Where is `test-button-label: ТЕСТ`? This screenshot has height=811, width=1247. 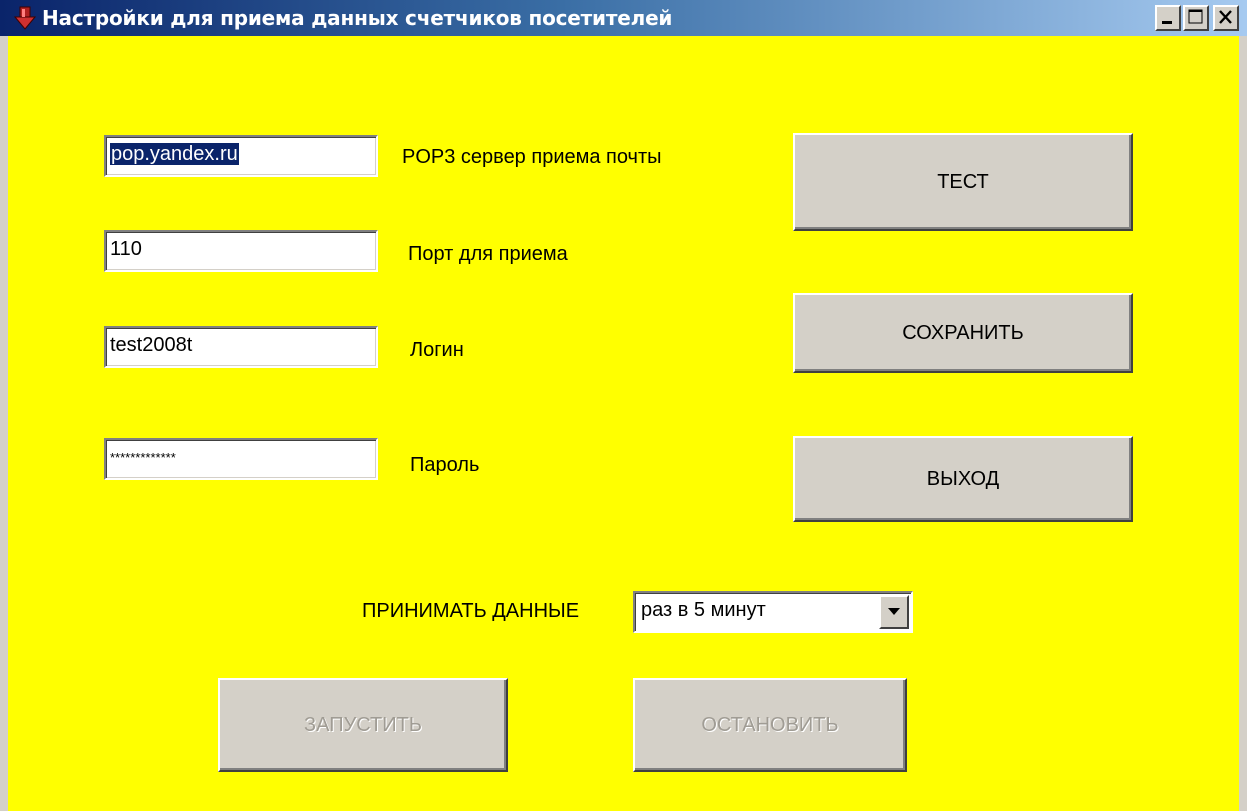
test-button-label: ТЕСТ is located at coordinates (963, 181).